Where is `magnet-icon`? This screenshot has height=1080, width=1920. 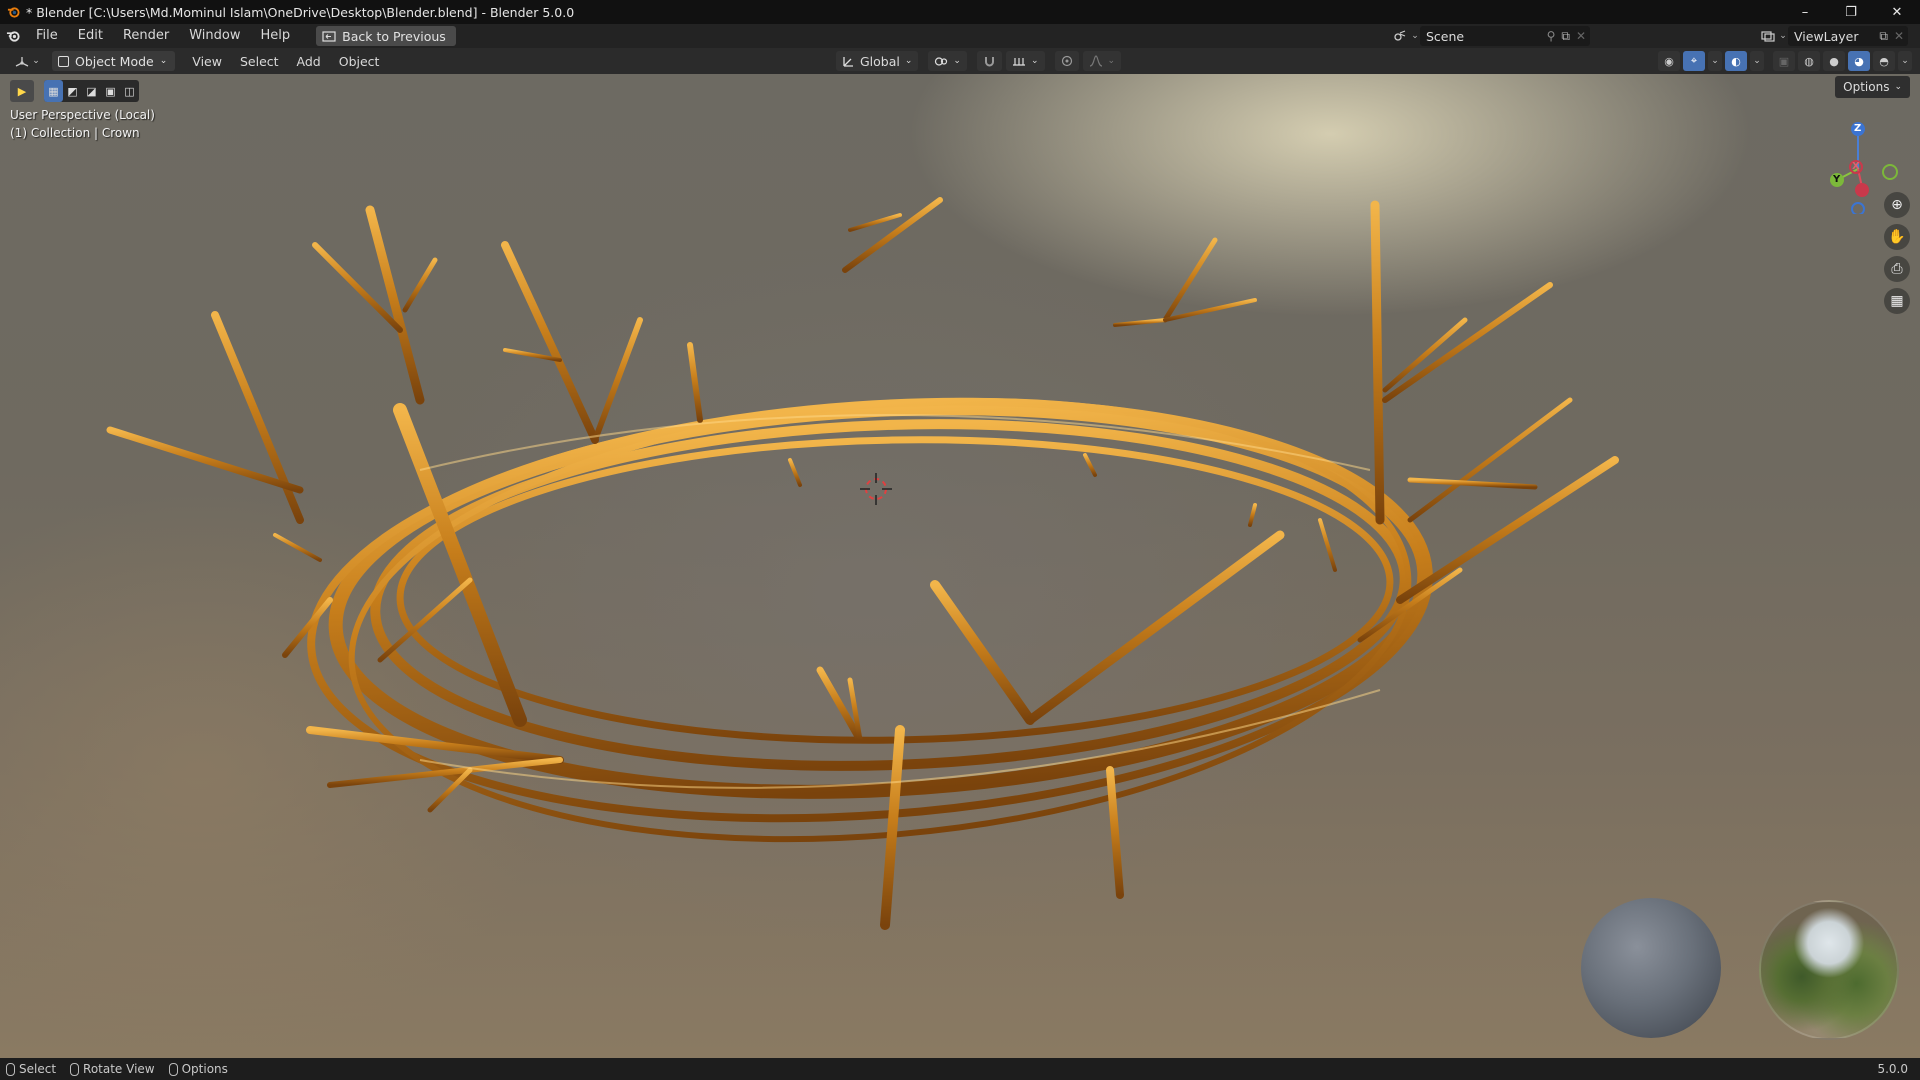 magnet-icon is located at coordinates (989, 61).